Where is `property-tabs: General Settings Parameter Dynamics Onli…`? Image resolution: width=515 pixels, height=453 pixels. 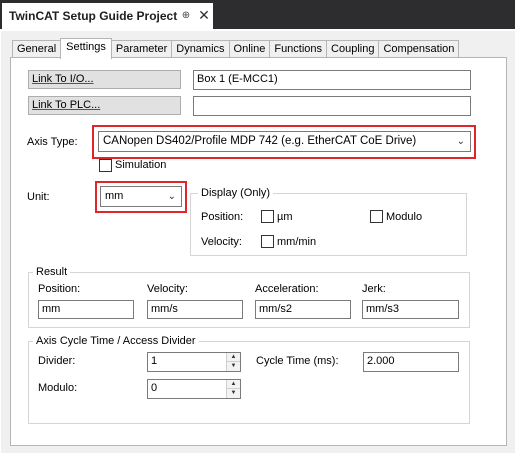
property-tabs: General Settings Parameter Dynamics Onli… is located at coordinates (236, 48).